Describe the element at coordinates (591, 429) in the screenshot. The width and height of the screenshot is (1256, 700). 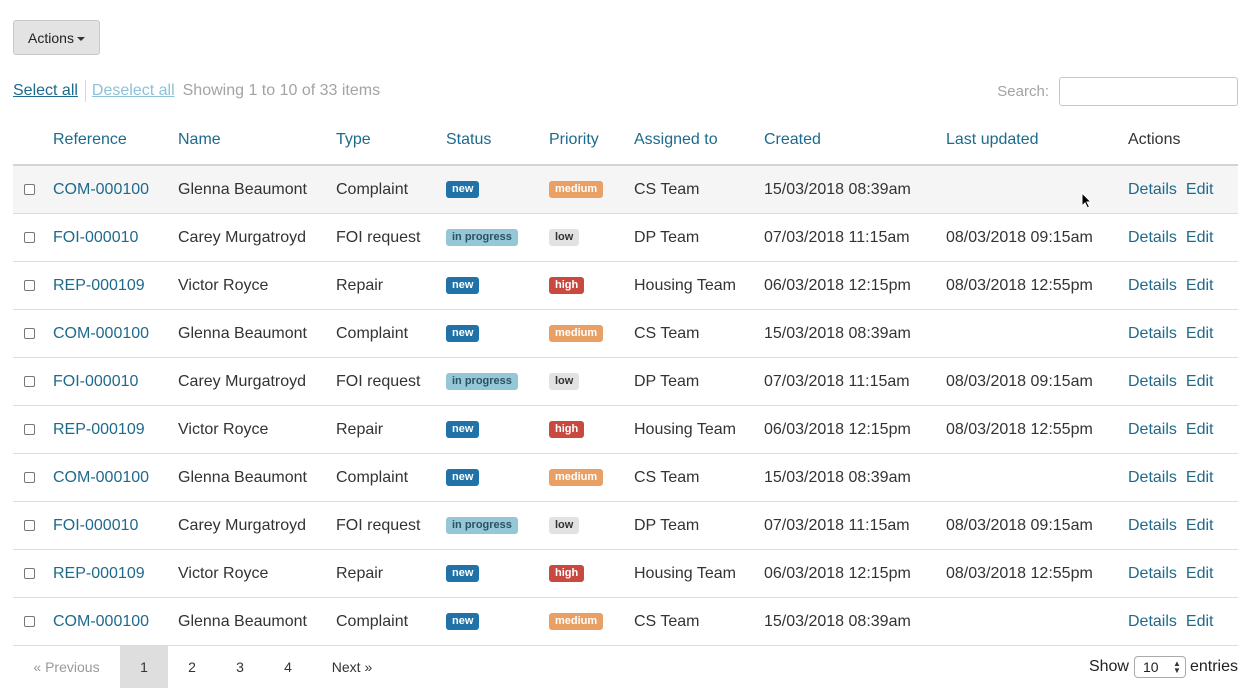
I see `priority-cell: high` at that location.